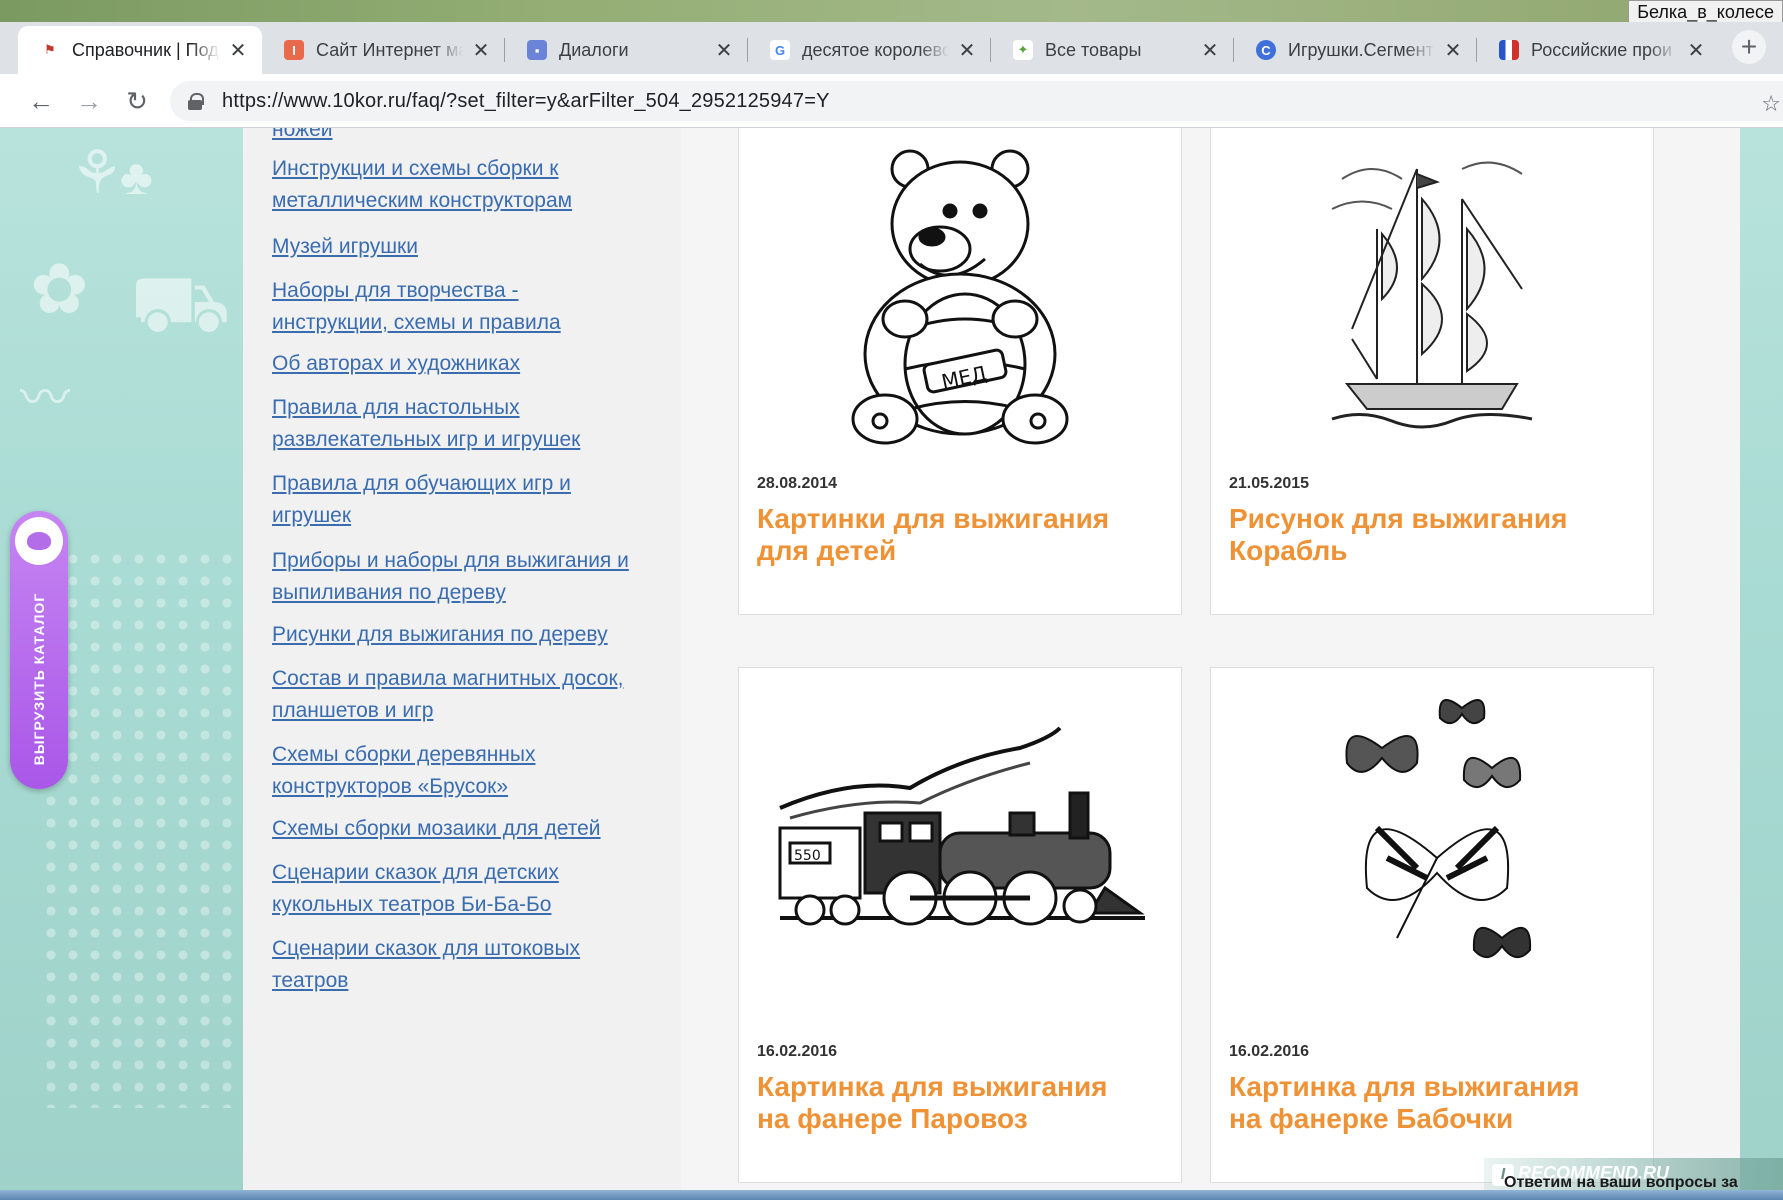  What do you see at coordinates (472, 137) in the screenshot?
I see `sidebar-link-knives: ножей` at bounding box center [472, 137].